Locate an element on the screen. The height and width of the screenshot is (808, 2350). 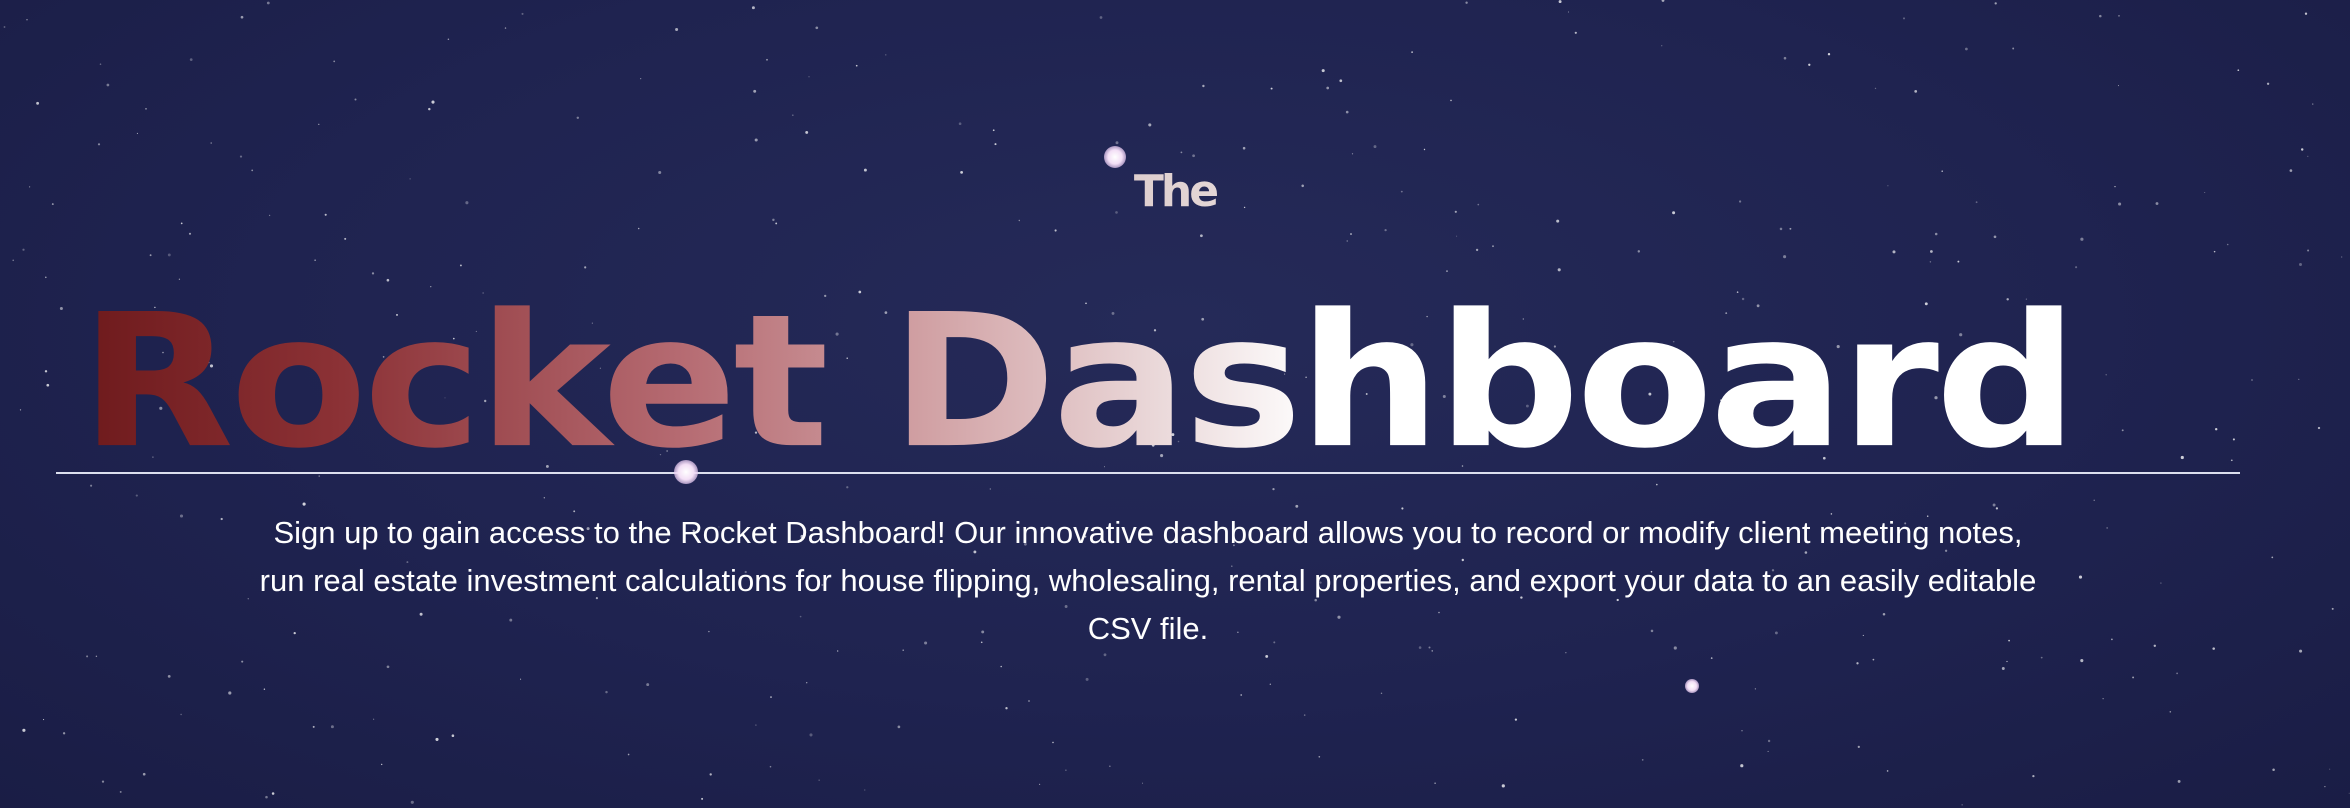
hero-divider is located at coordinates (1148, 473).